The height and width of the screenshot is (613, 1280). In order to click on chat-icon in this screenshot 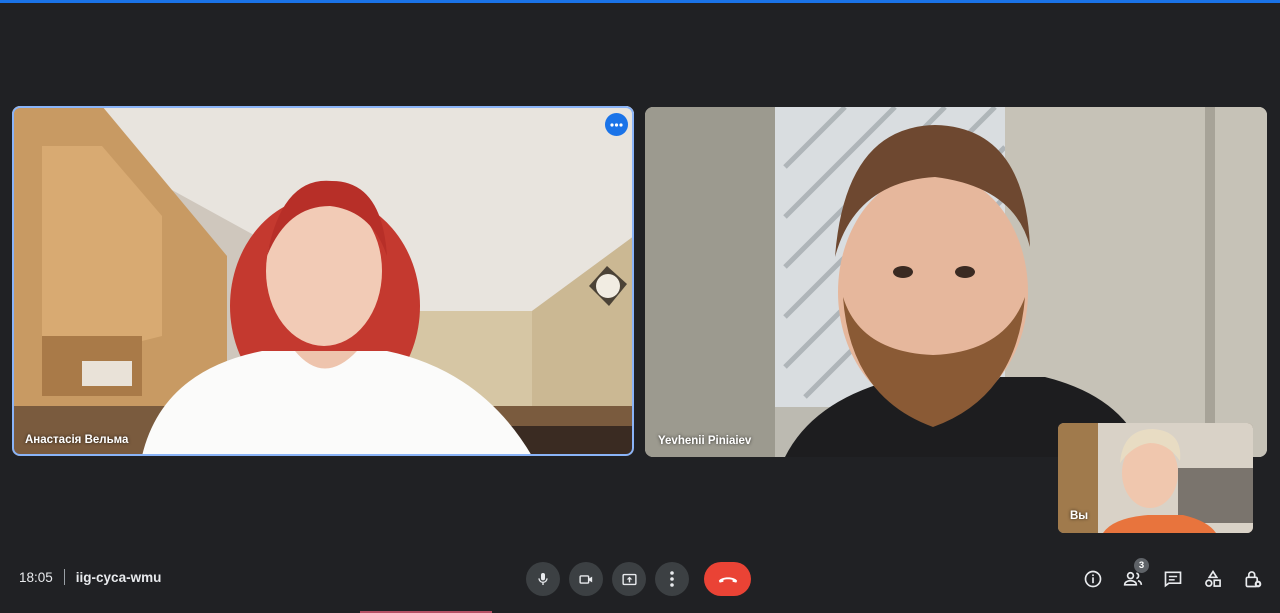, I will do `click(1173, 579)`.